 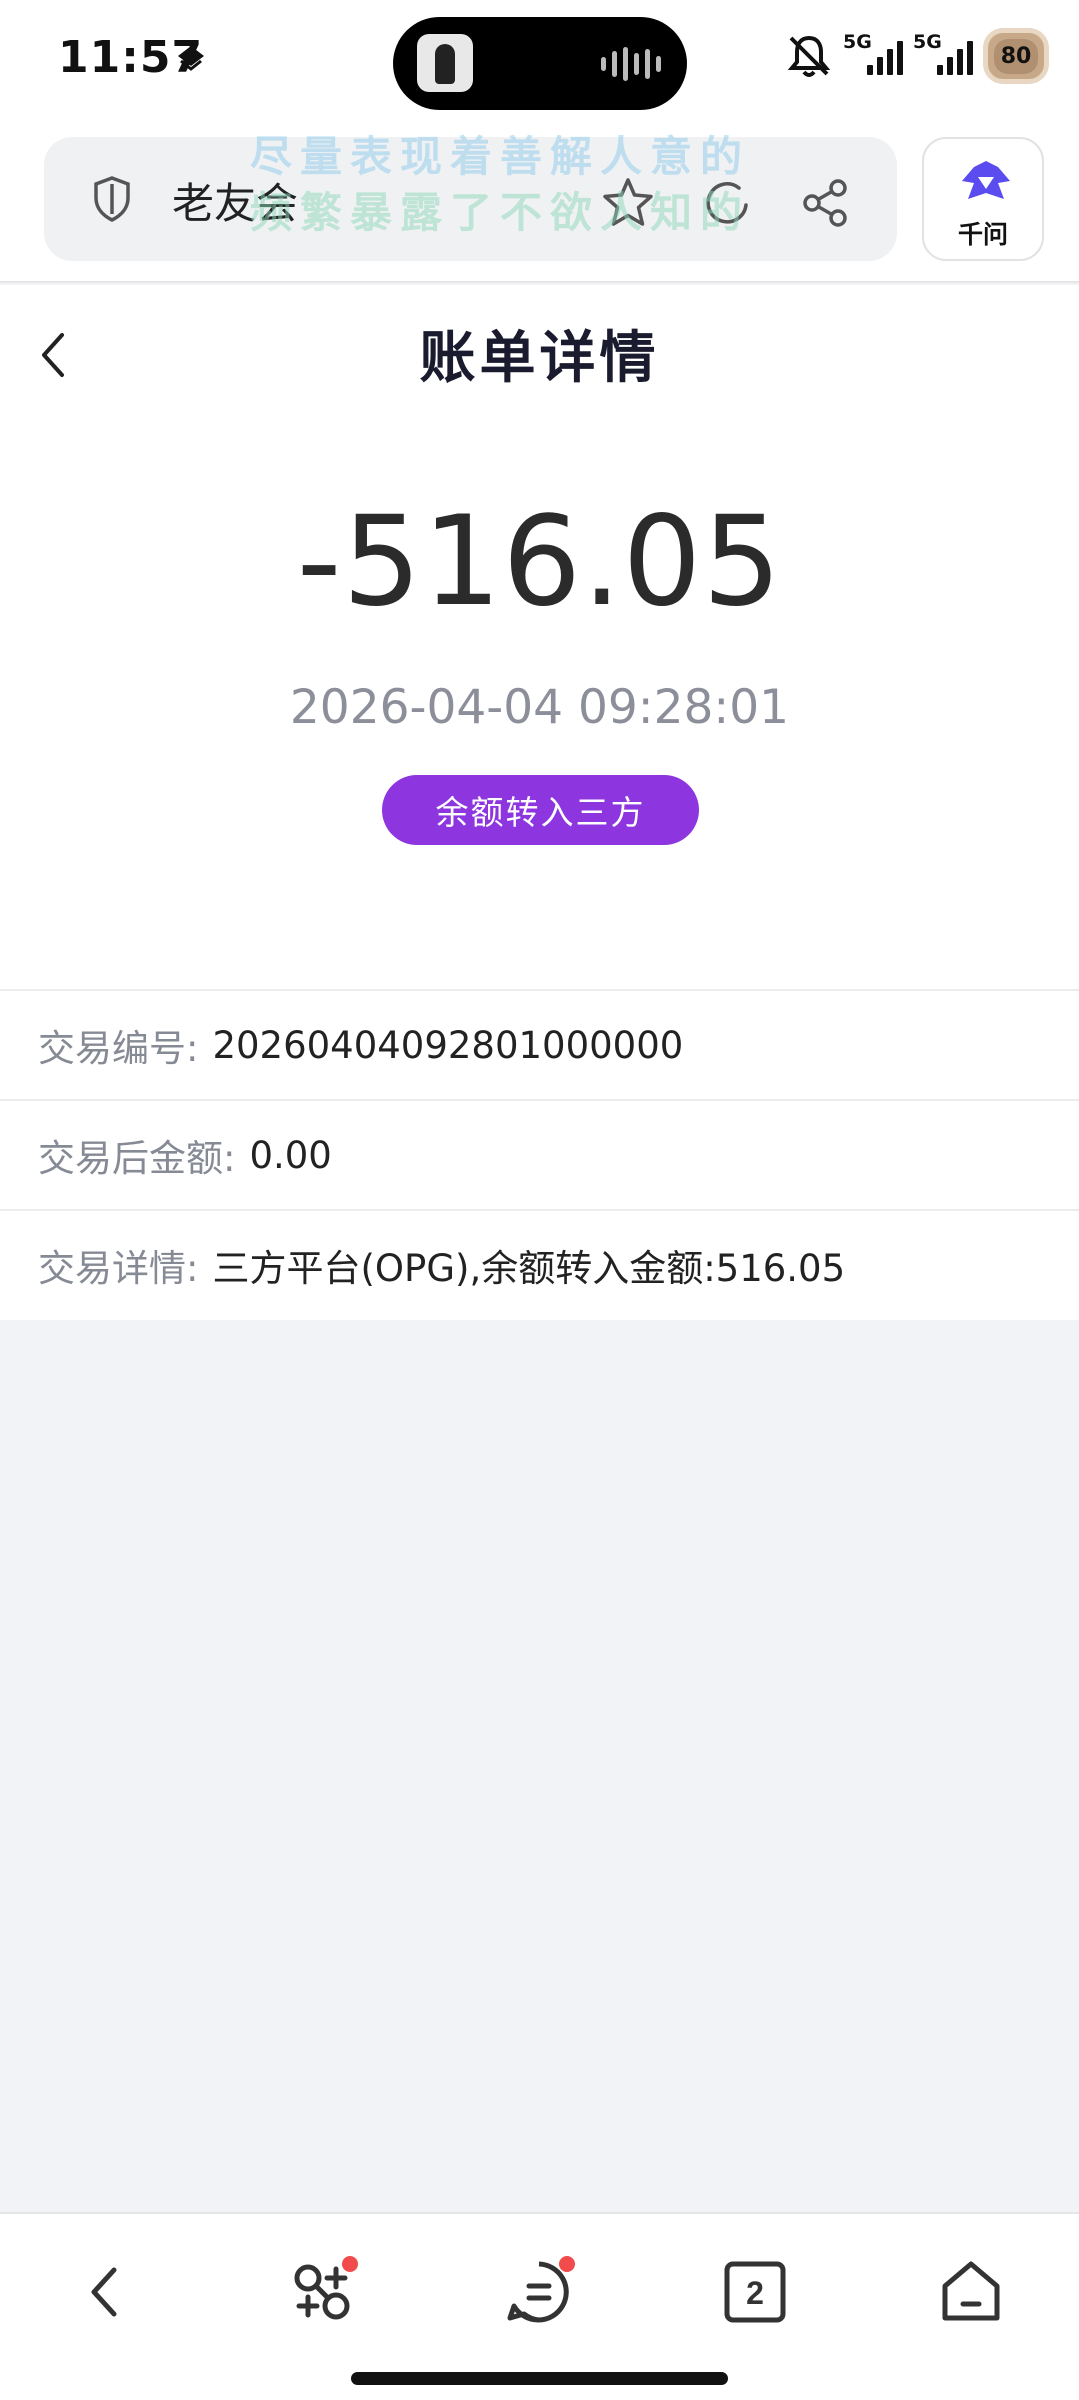 I want to click on detail-value: 20260404092801000000, so click(x=448, y=1045).